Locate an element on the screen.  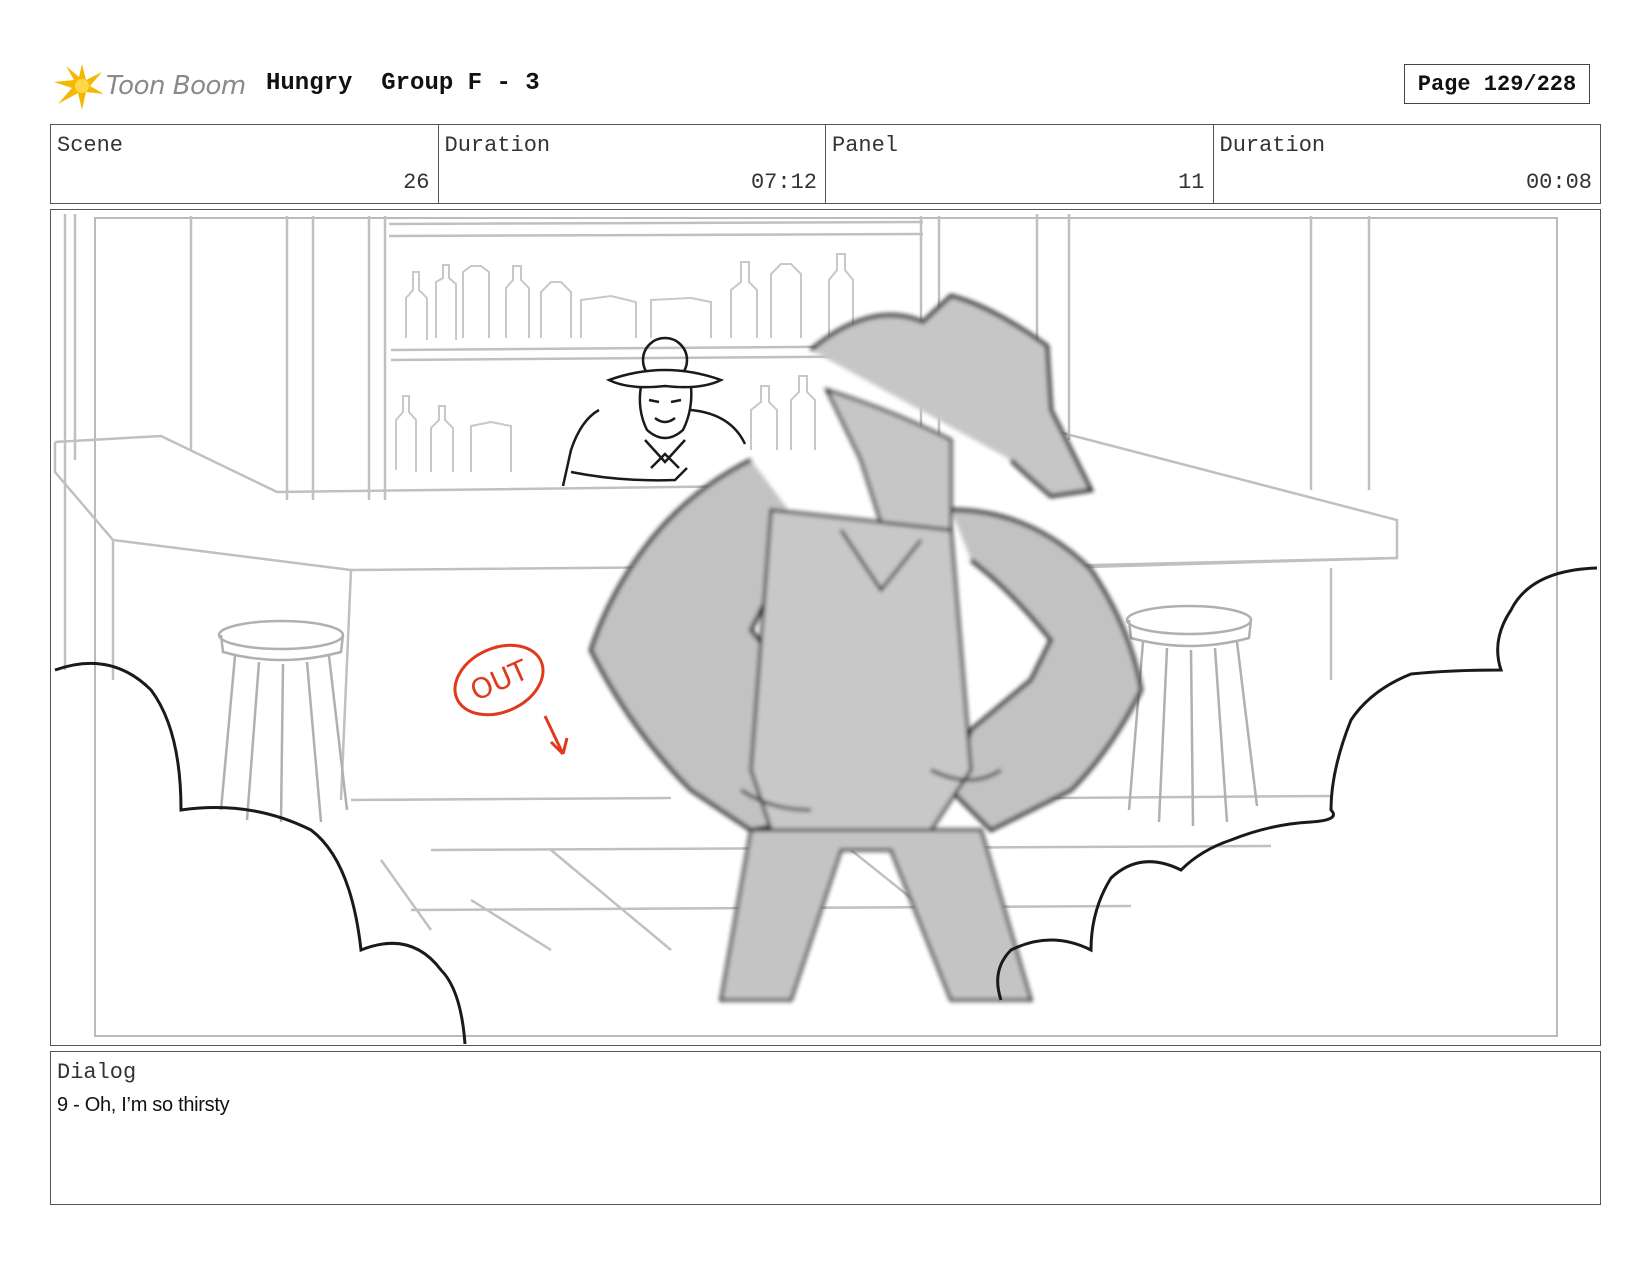
down-arrow-icon is located at coordinates (556, 735).